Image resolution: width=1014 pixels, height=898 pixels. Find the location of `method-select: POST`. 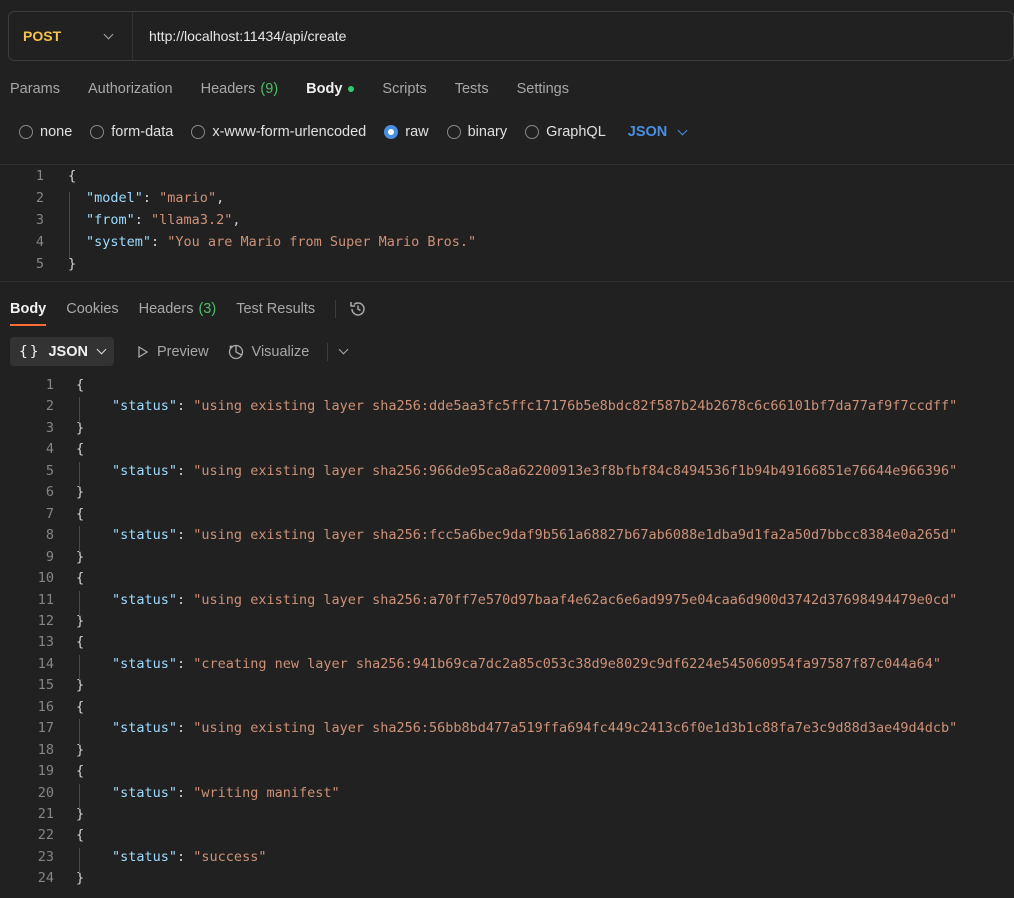

method-select: POST is located at coordinates (71, 36).